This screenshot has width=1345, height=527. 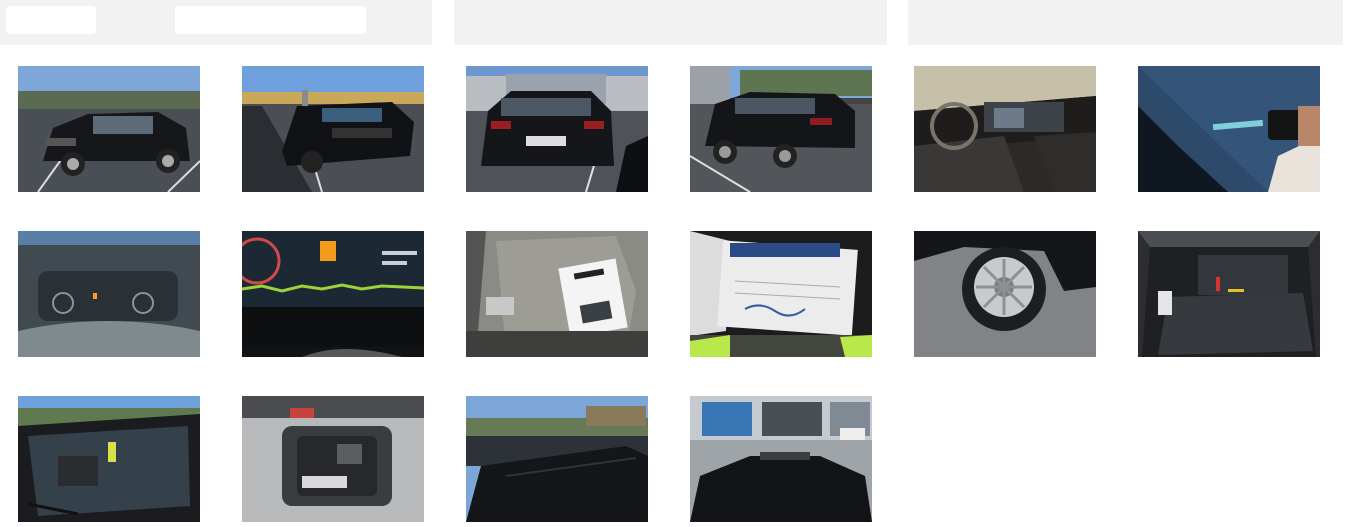 I want to click on car-rear-exterior-photo, so click(x=557, y=129).